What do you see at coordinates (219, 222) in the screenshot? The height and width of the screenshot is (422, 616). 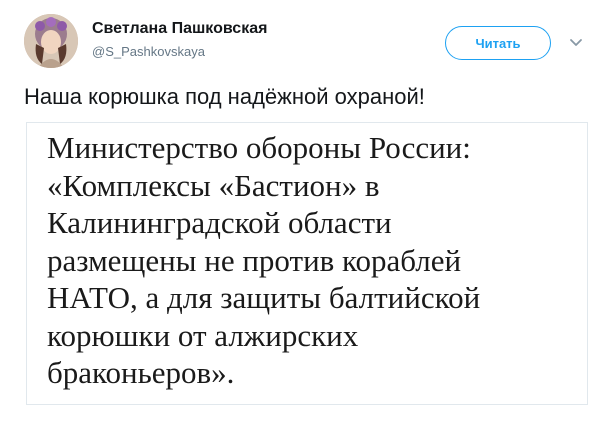 I see `quote-line: Калининградской области` at bounding box center [219, 222].